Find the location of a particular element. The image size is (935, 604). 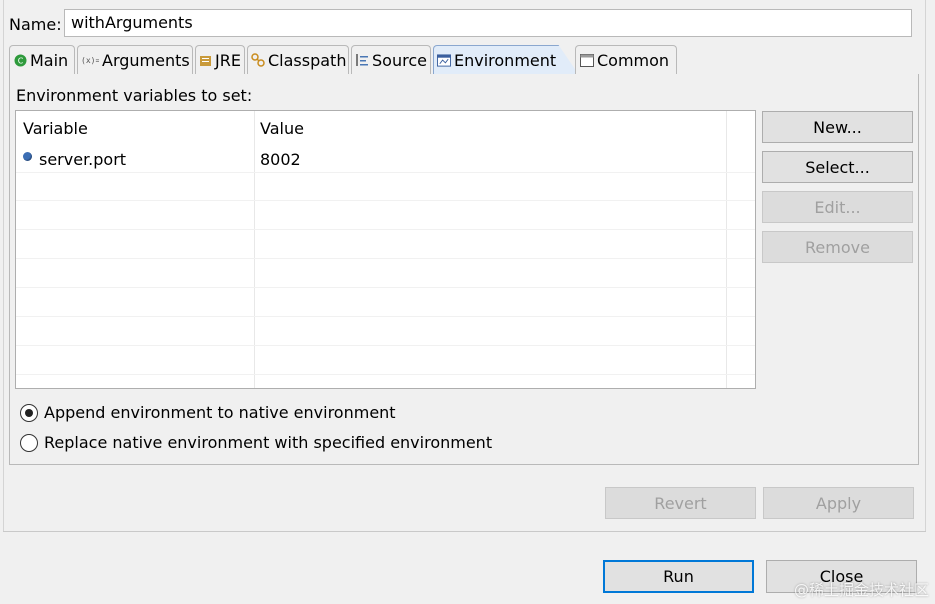

tab-main: C Main is located at coordinates (42, 59).